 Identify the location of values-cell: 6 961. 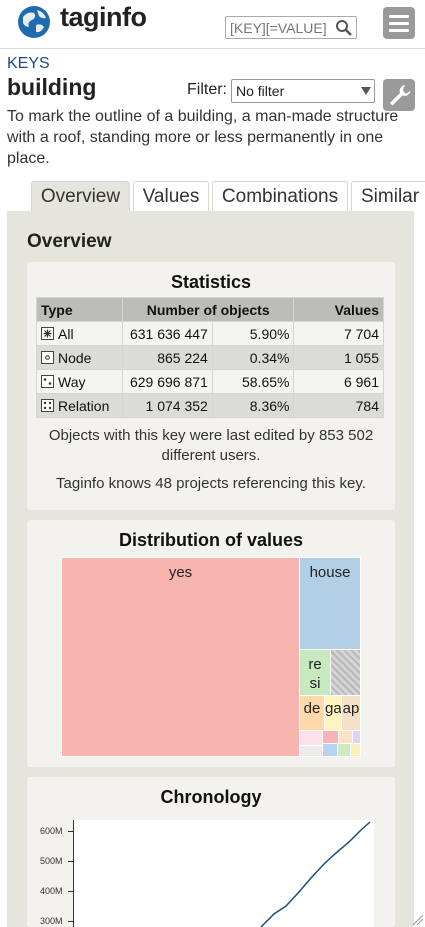
(338, 381).